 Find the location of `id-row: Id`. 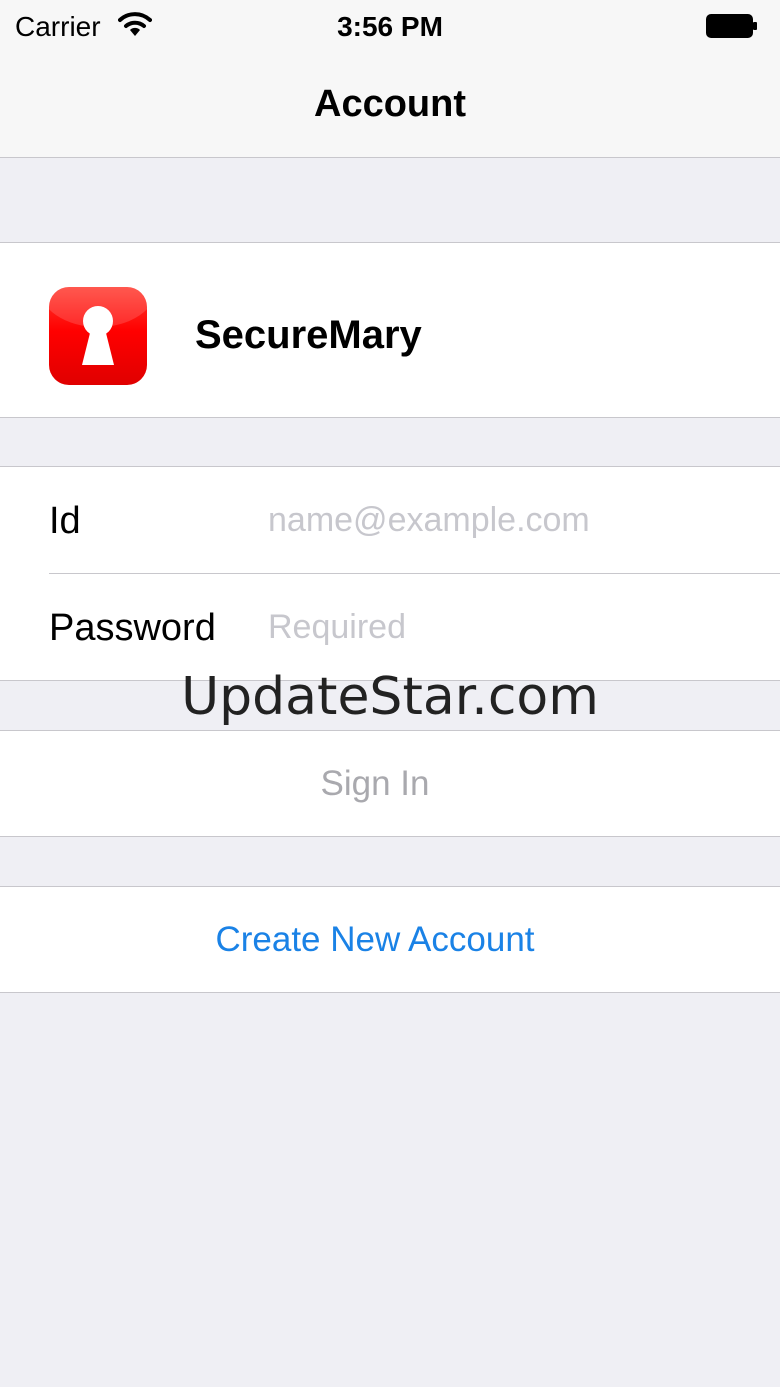

id-row: Id is located at coordinates (390, 520).